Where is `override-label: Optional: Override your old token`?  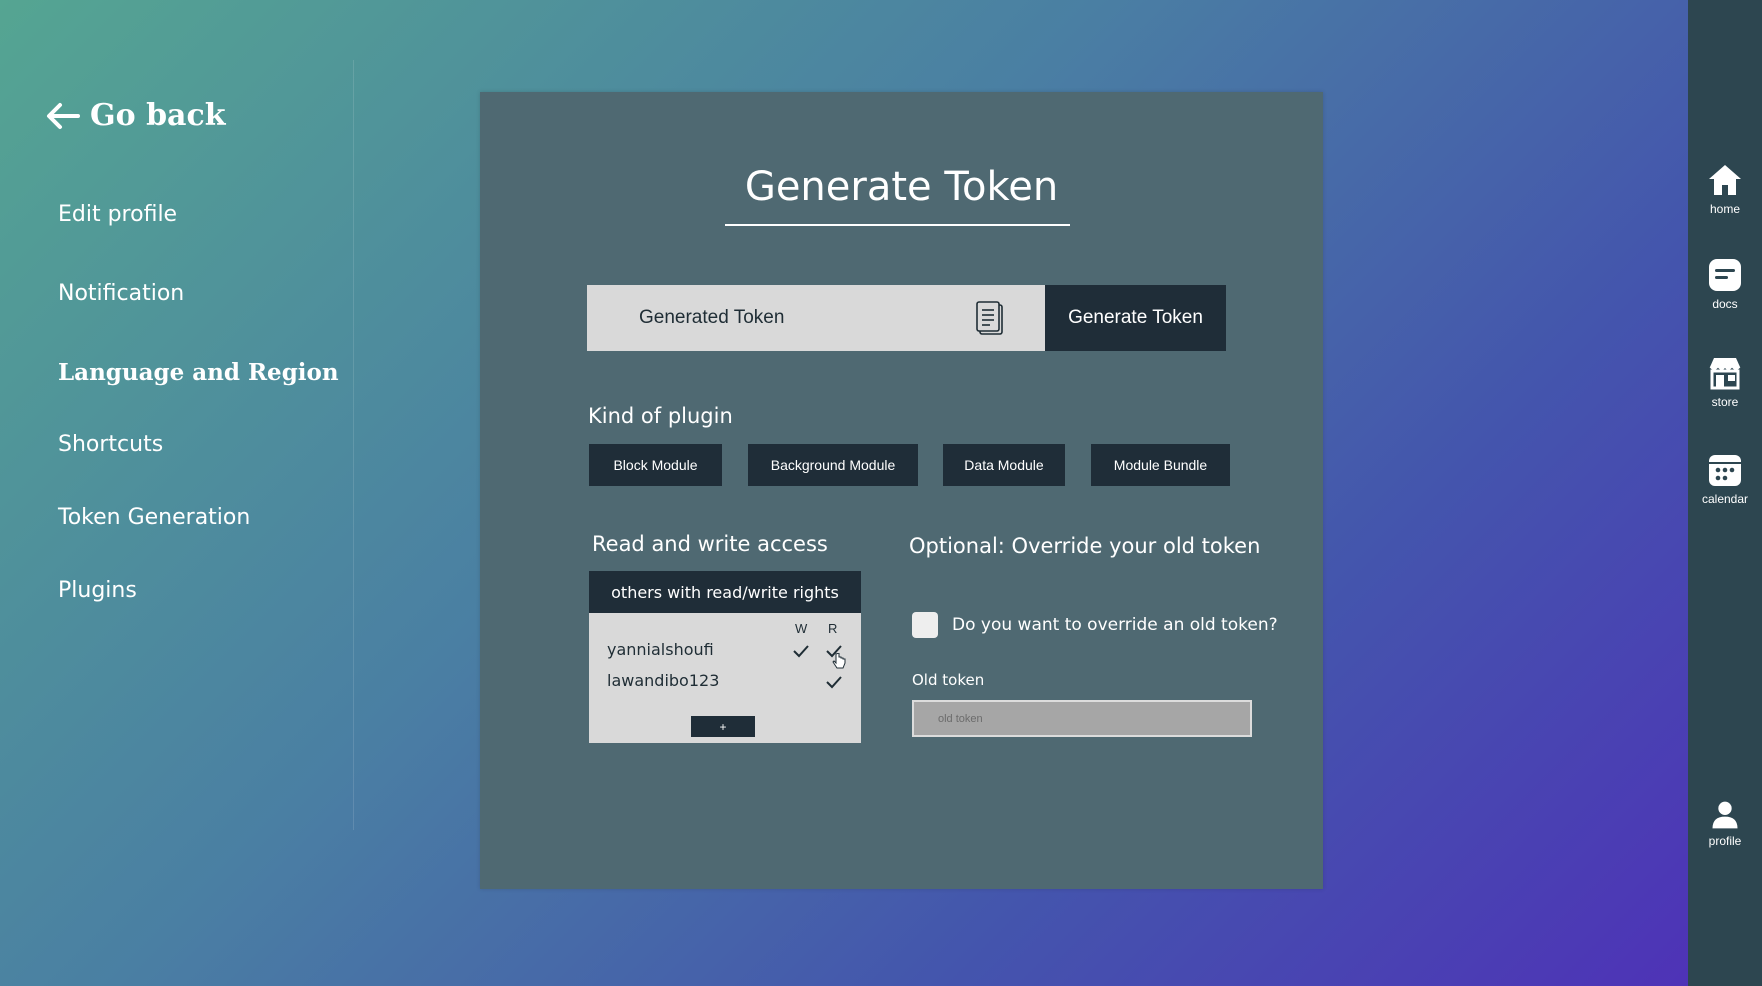
override-label: Optional: Override your old token is located at coordinates (1085, 546).